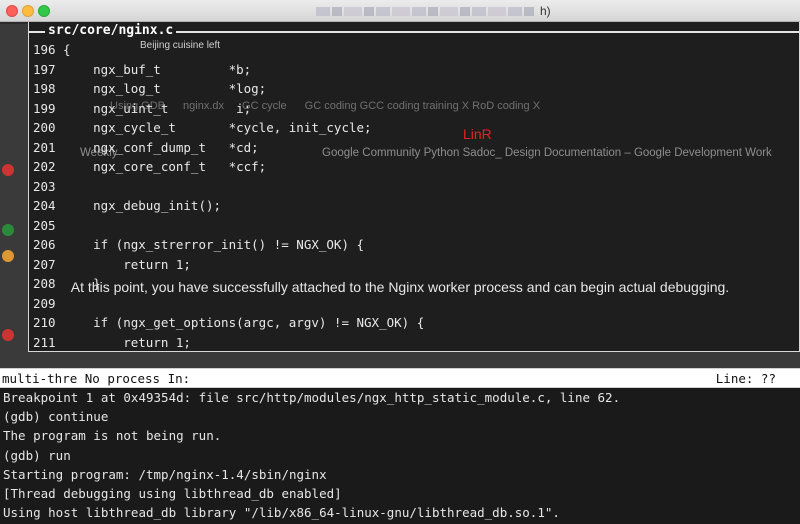  What do you see at coordinates (44, 303) in the screenshot?
I see `line-number: 209` at bounding box center [44, 303].